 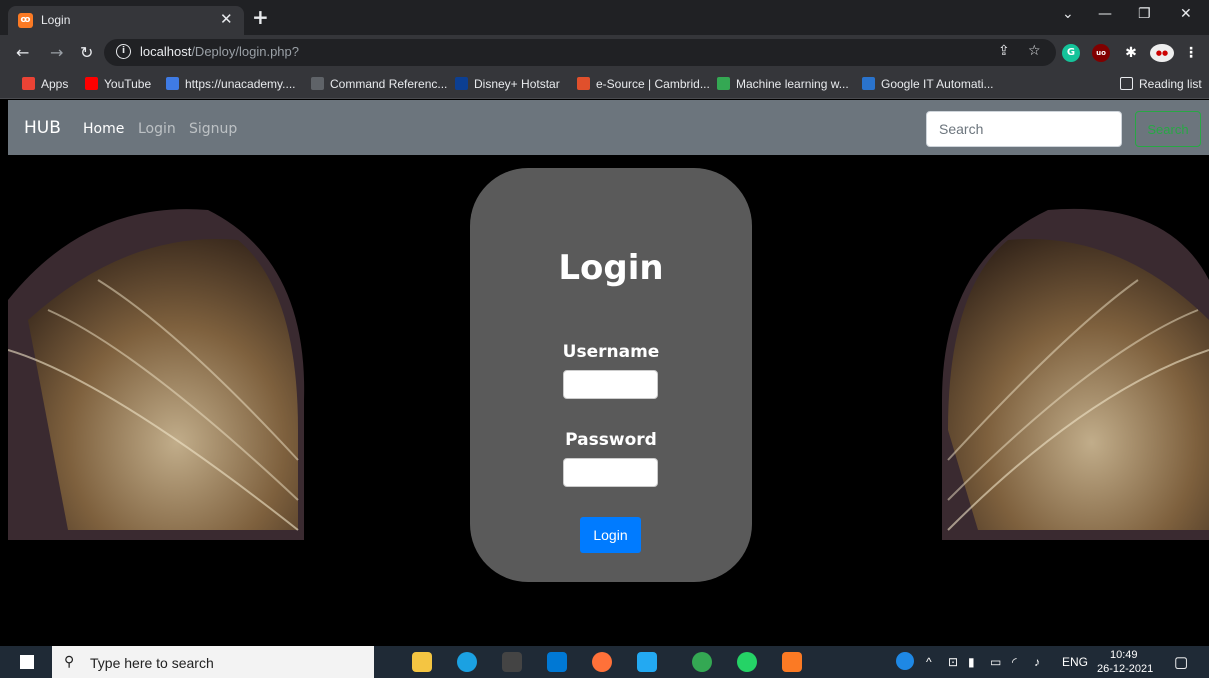 What do you see at coordinates (905, 661) in the screenshot?
I see `help-icon` at bounding box center [905, 661].